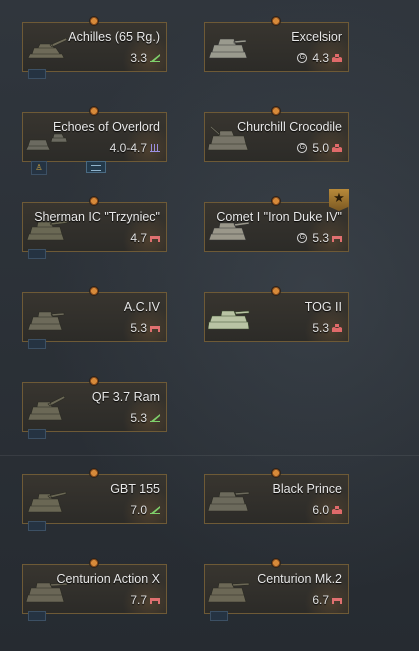 The width and height of the screenshot is (419, 651). What do you see at coordinates (39, 168) in the screenshot?
I see `crew-badge-icon: ♙` at bounding box center [39, 168].